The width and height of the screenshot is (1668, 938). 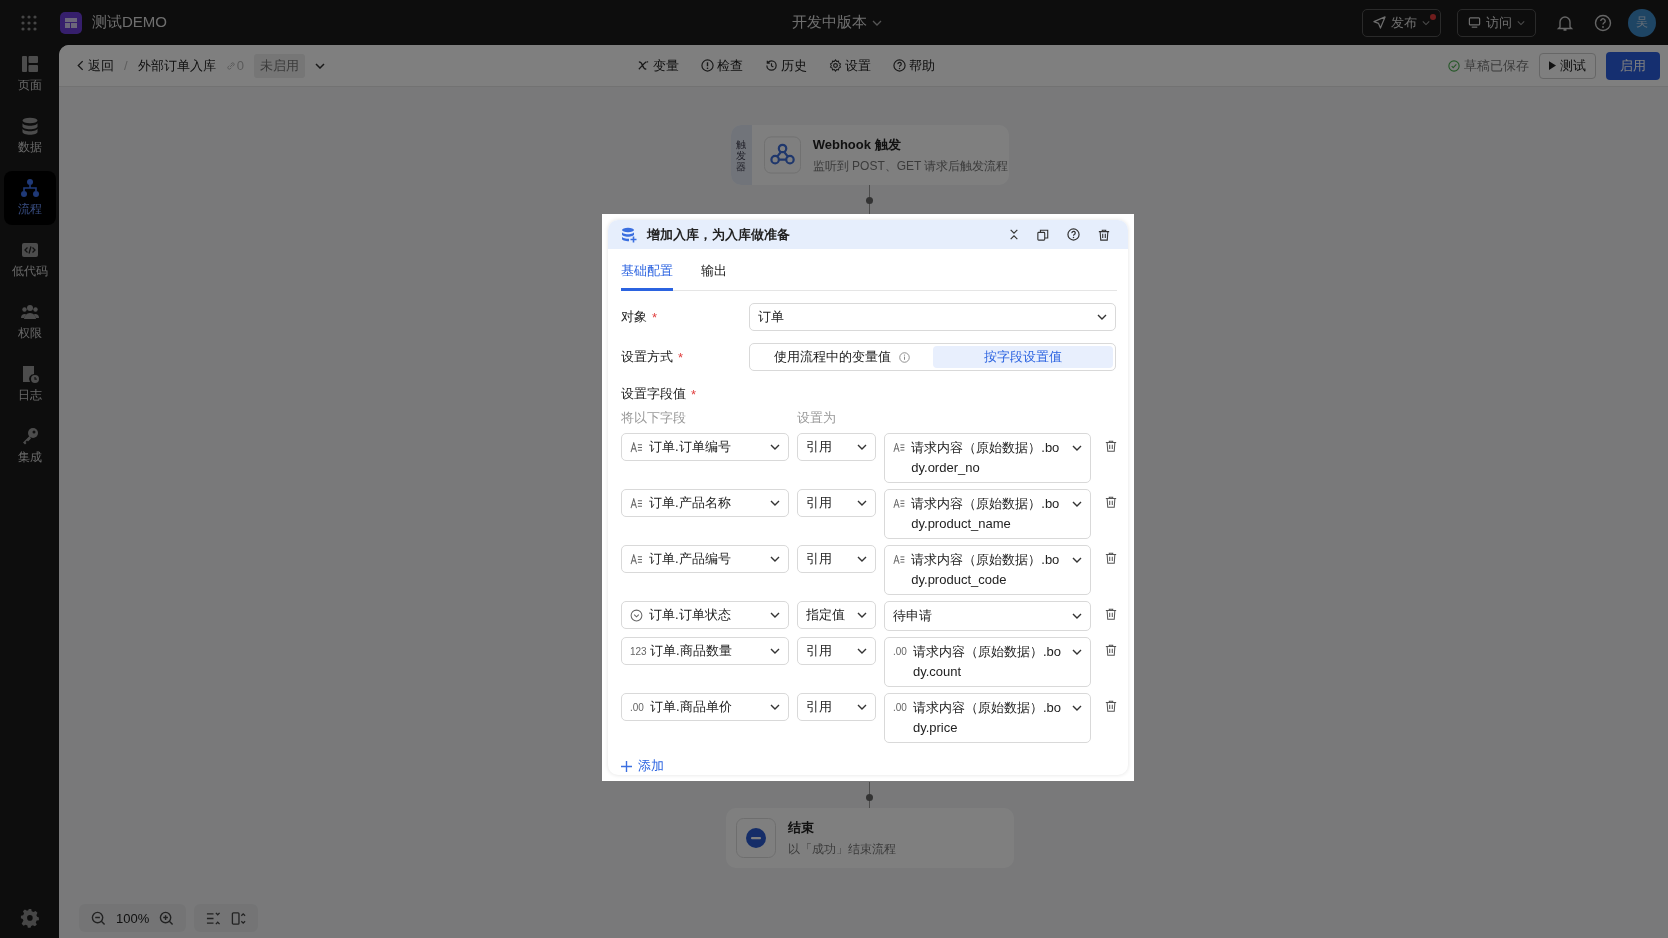 What do you see at coordinates (643, 65) in the screenshot?
I see `variable-icon` at bounding box center [643, 65].